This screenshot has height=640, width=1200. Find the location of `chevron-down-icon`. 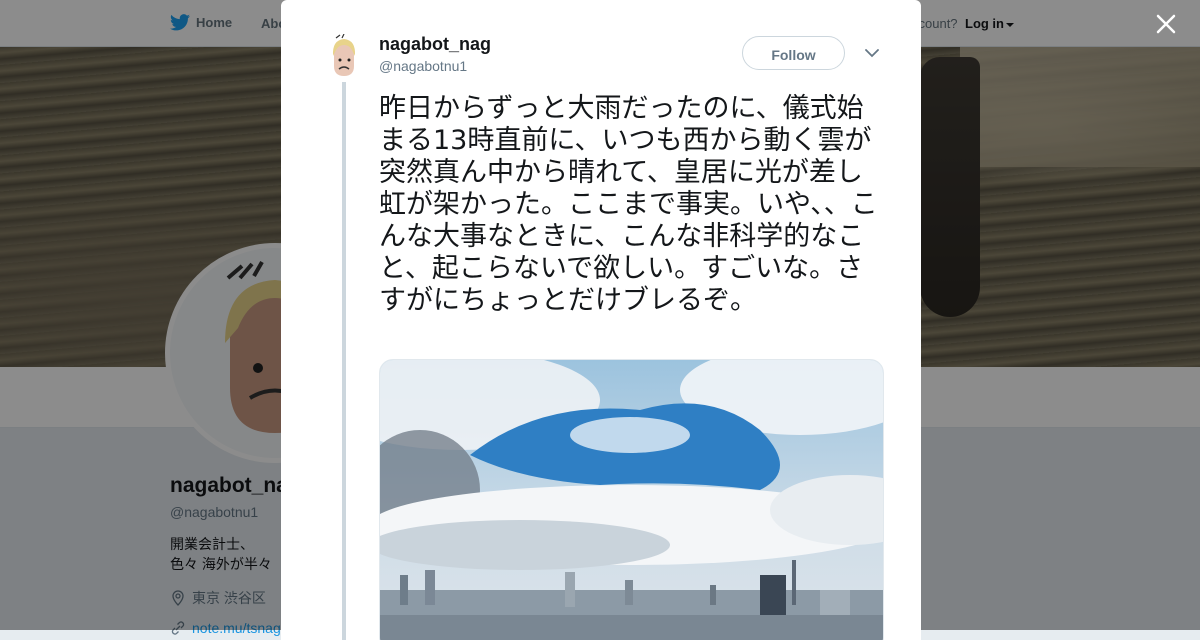

chevron-down-icon is located at coordinates (872, 53).